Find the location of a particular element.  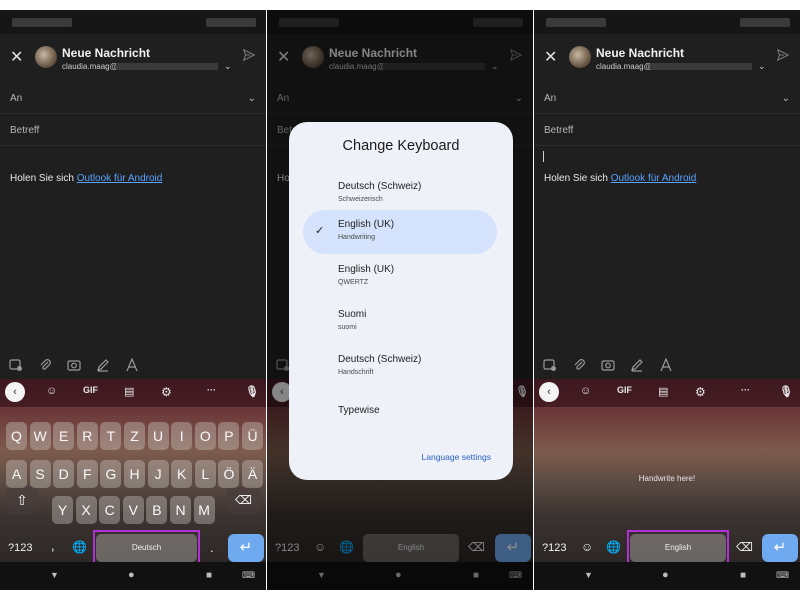

letter-key: P is located at coordinates (229, 436).